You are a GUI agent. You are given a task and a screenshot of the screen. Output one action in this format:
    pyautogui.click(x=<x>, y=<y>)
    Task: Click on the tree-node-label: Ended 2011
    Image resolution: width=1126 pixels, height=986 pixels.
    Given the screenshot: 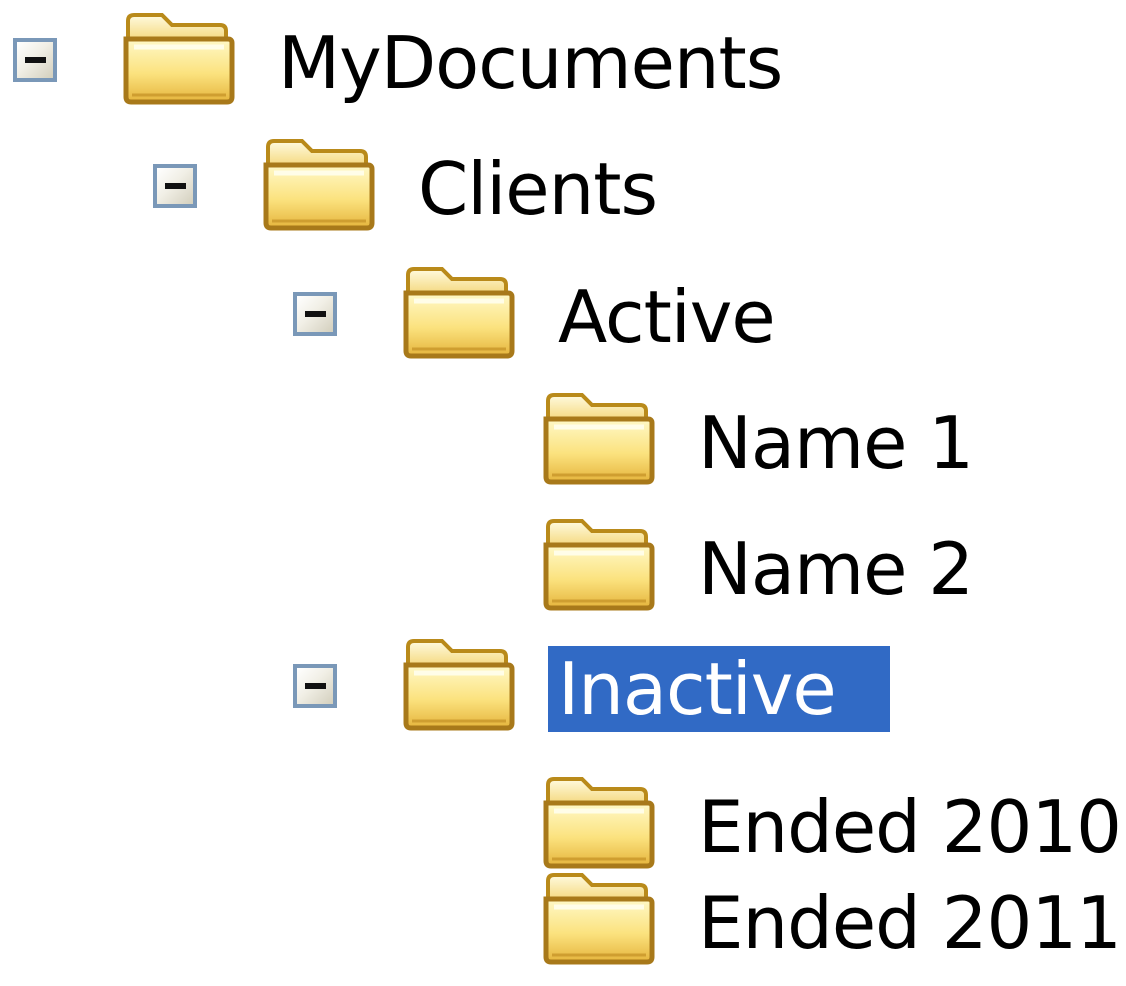 What is the action you would take?
    pyautogui.click(x=907, y=923)
    